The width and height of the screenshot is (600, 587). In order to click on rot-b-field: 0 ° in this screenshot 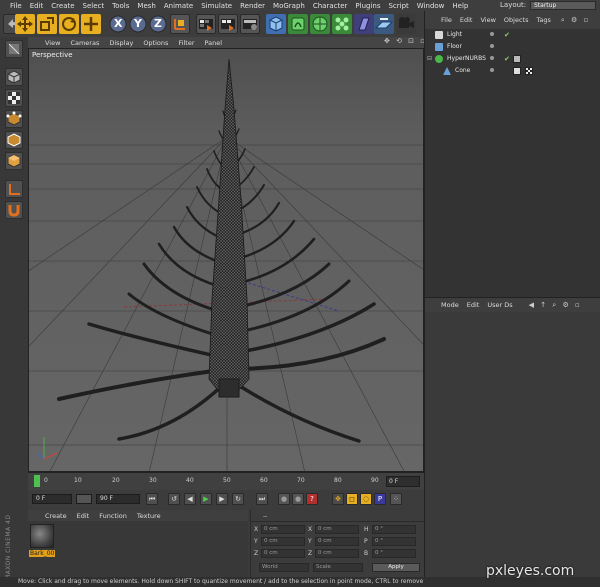, I will do `click(394, 553)`.